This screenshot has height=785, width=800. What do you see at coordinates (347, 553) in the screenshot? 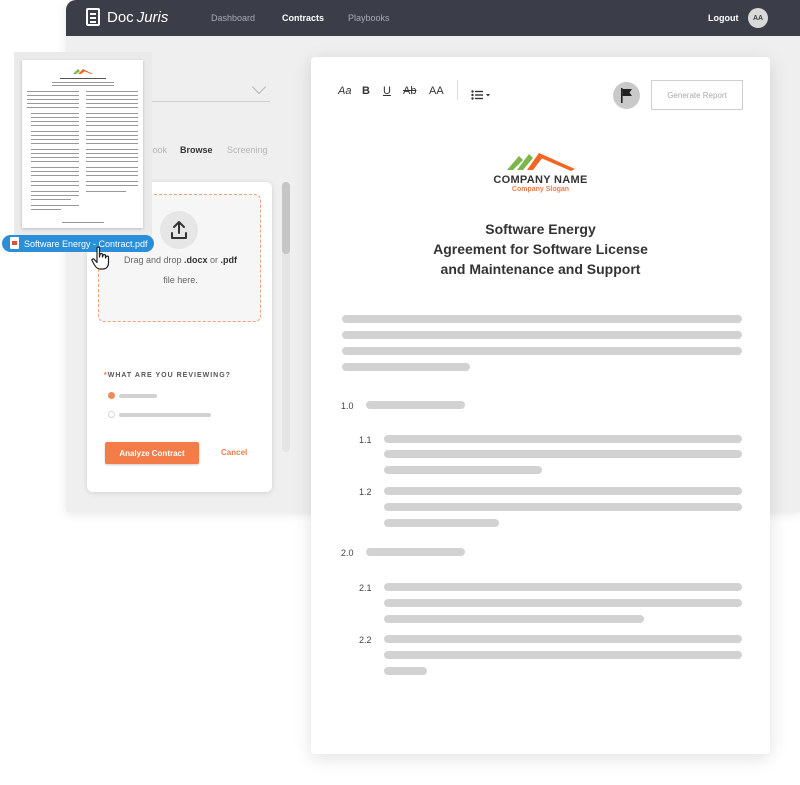
I see `section-number-2-0: 2.0` at bounding box center [347, 553].